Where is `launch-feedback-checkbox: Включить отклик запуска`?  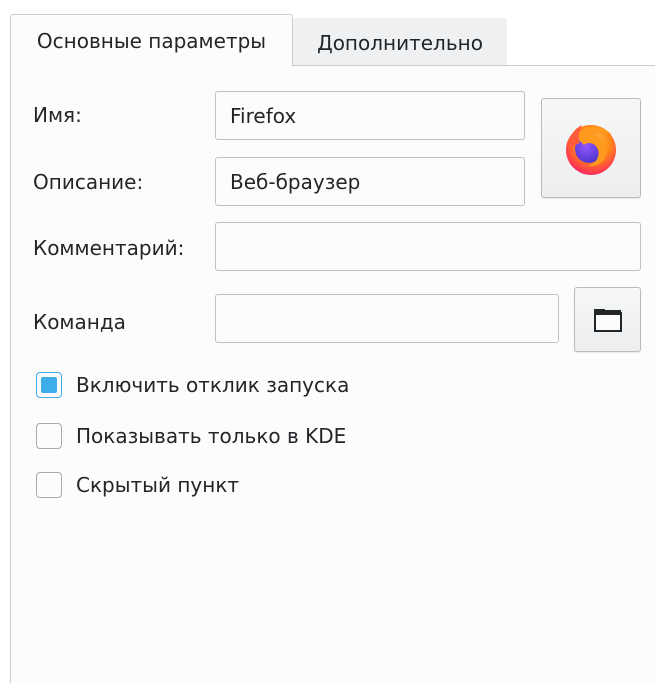
launch-feedback-checkbox: Включить отклик запуска is located at coordinates (192, 385).